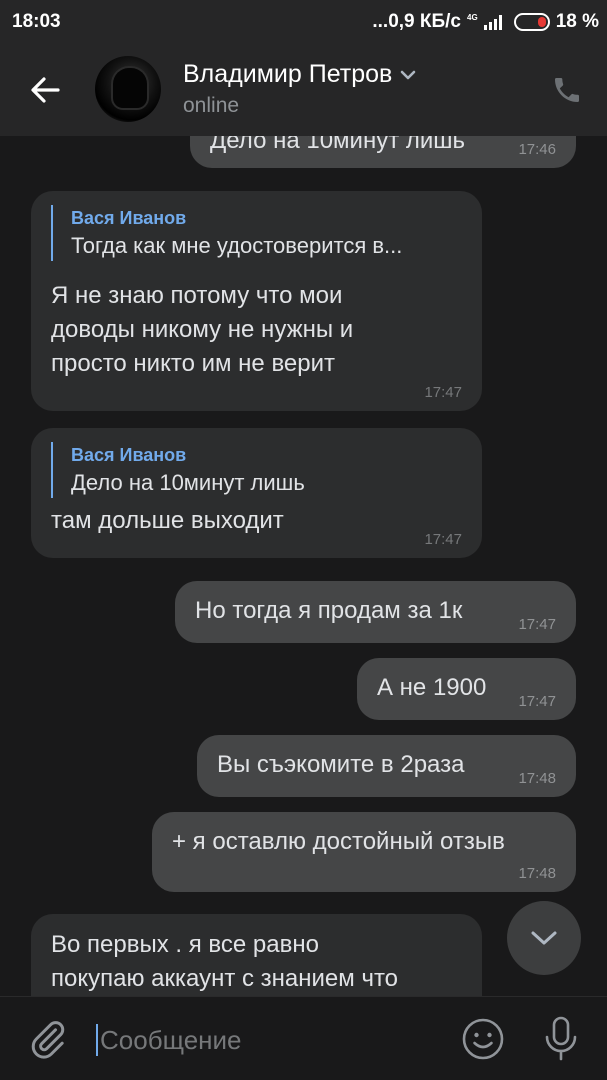 The width and height of the screenshot is (607, 1080). Describe the element at coordinates (577, 21) in the screenshot. I see `battery-level: 18 %` at that location.